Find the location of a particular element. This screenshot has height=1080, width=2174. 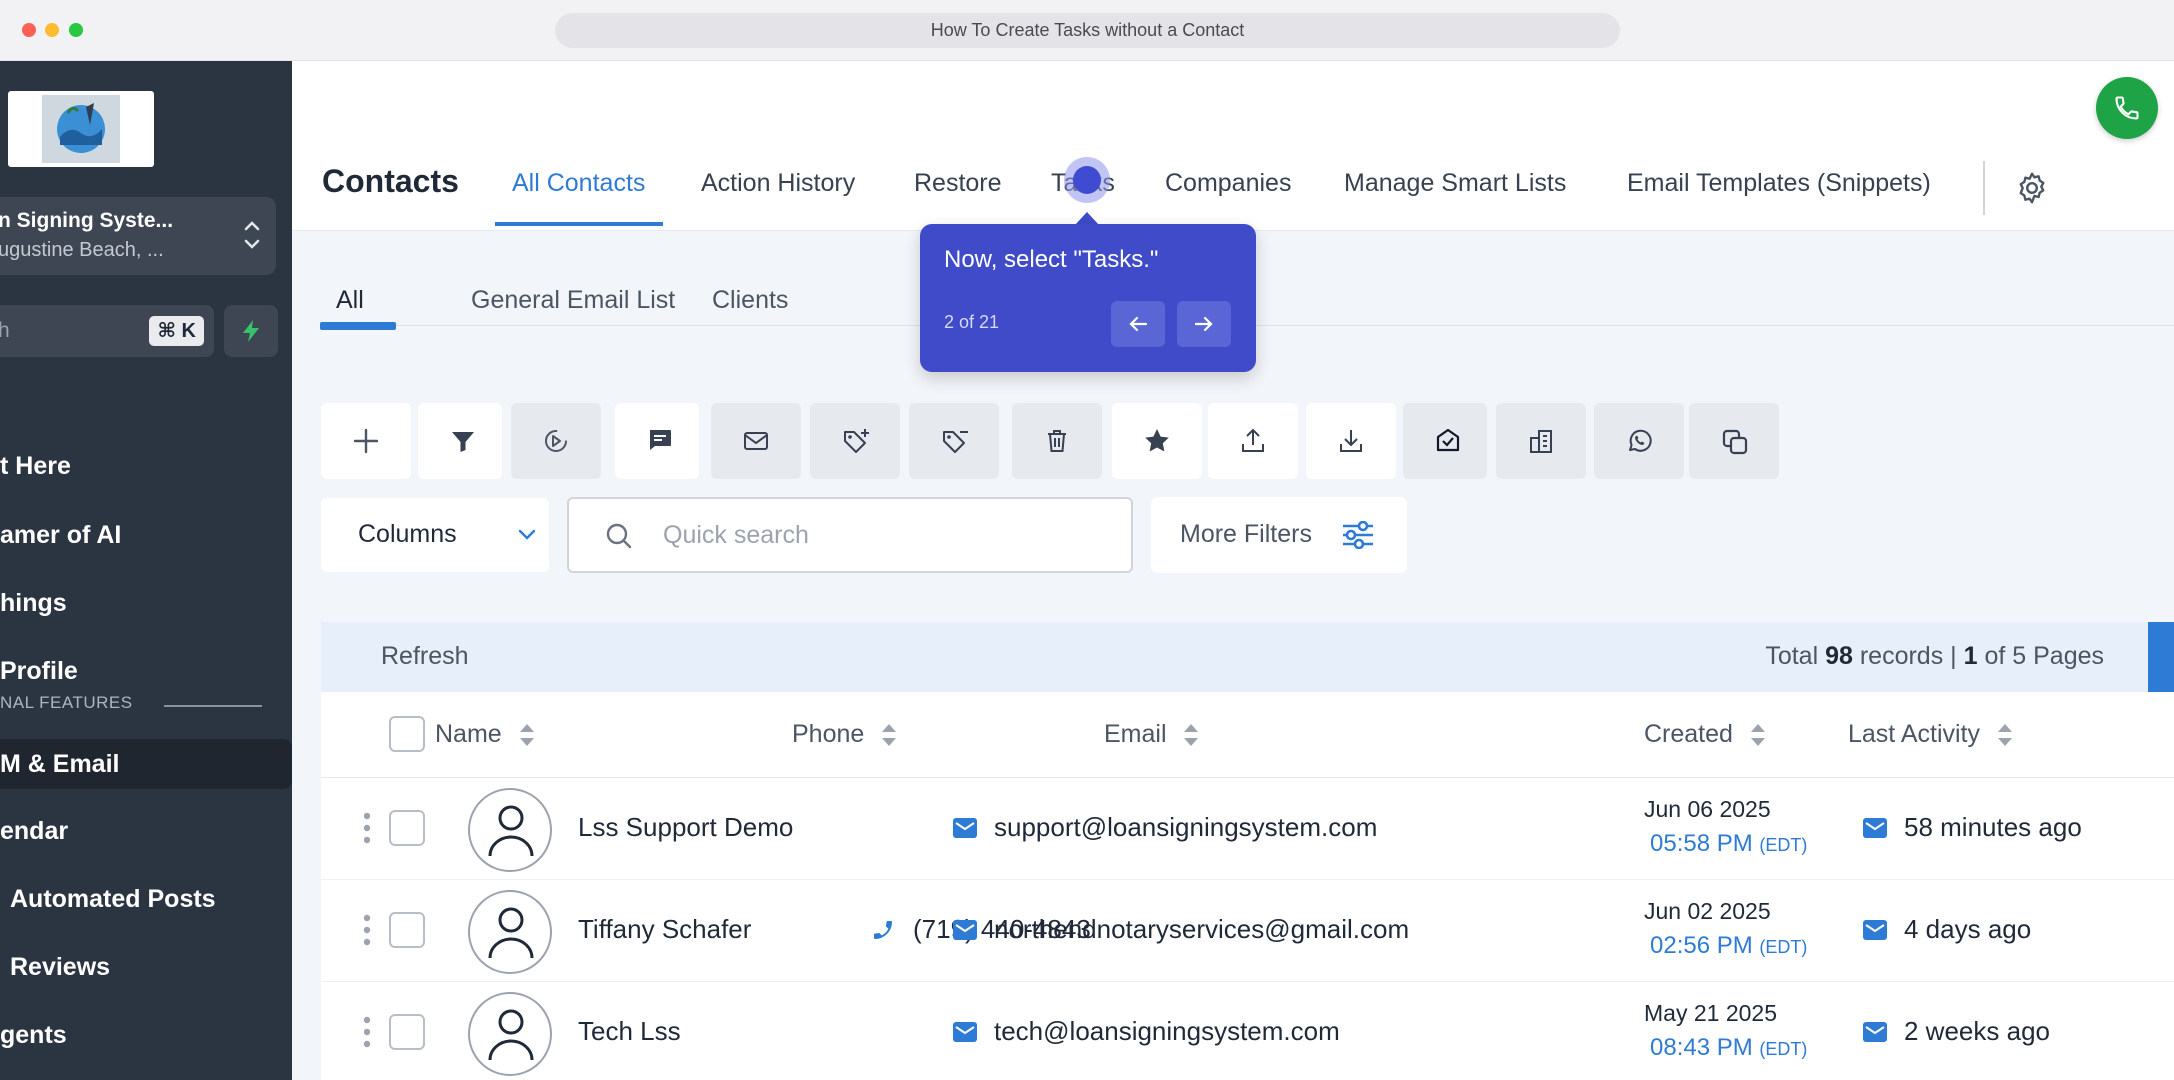

more-filters-button: More Filters is located at coordinates (1279, 535).